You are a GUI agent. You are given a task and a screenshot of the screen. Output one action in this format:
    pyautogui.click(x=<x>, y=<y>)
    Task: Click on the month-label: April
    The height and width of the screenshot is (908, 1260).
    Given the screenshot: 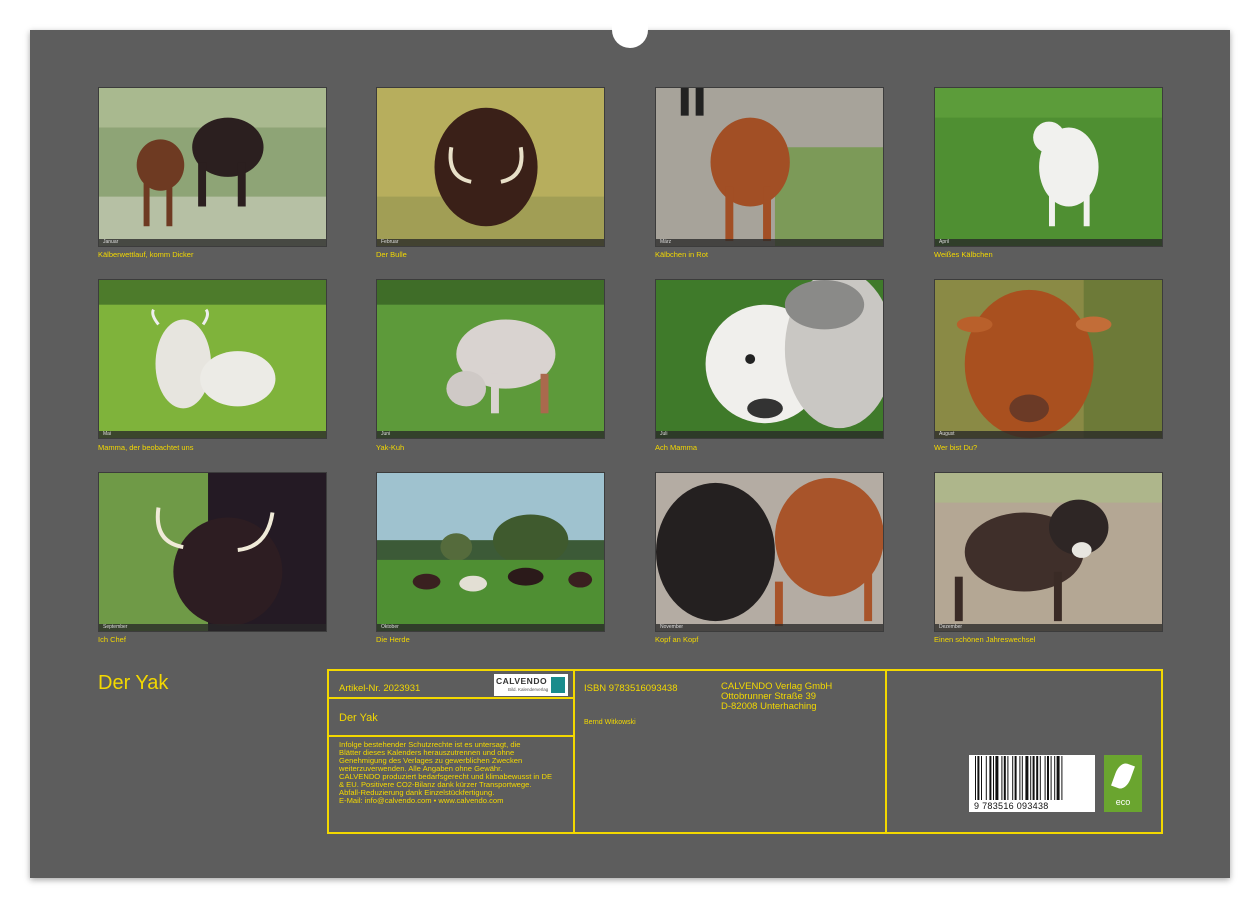 What is the action you would take?
    pyautogui.click(x=944, y=242)
    